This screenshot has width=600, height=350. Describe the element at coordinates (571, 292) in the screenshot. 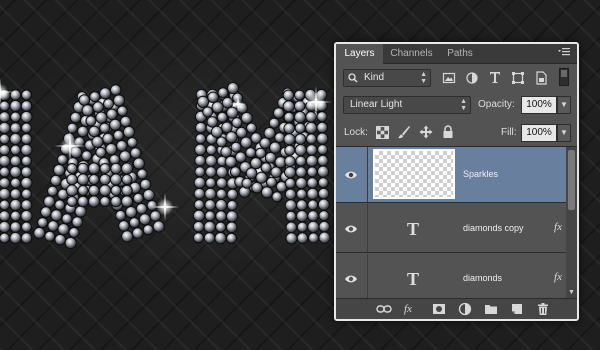

I see `scroll-down-arrow-icon: ▼` at that location.